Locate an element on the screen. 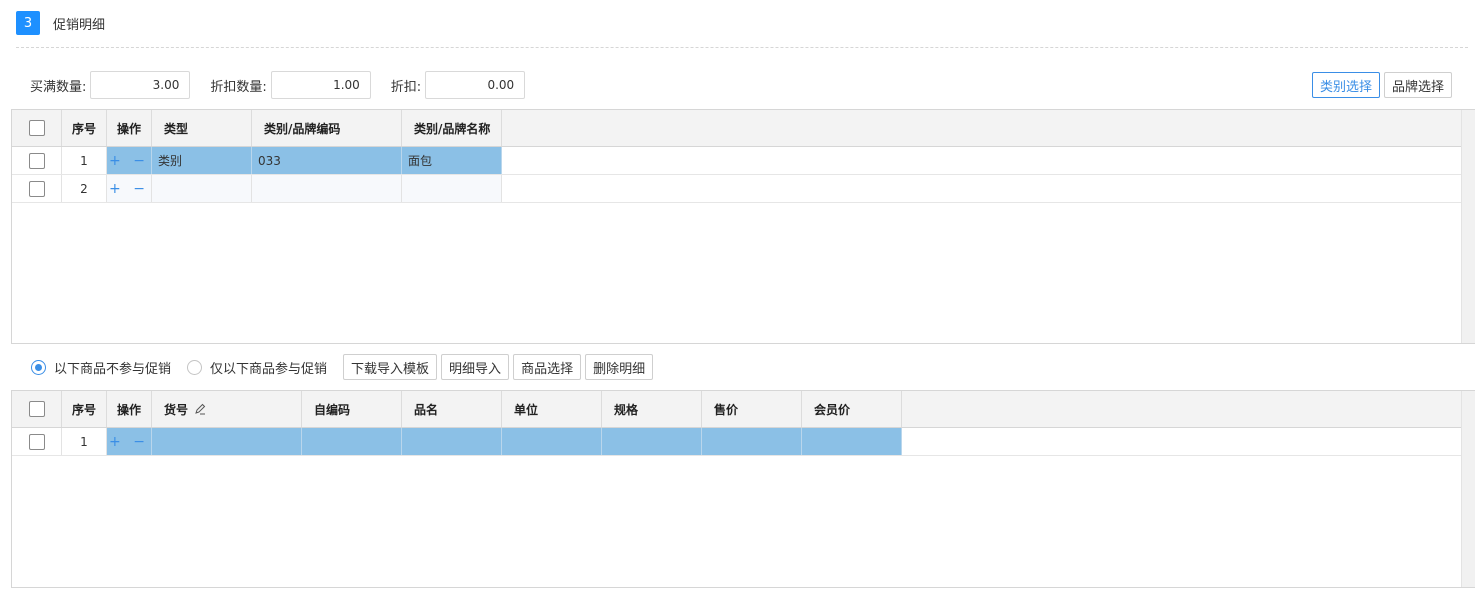  buy-qty-input is located at coordinates (140, 85).